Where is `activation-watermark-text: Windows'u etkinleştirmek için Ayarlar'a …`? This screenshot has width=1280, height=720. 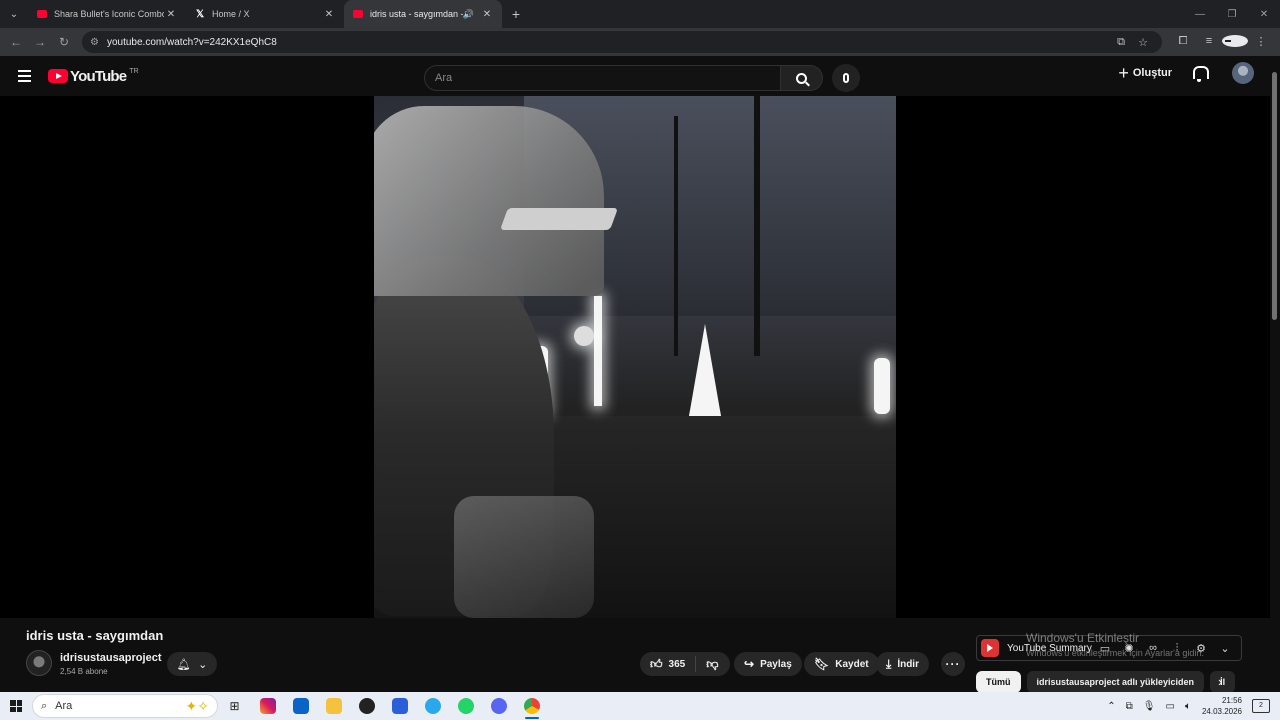
activation-watermark-text: Windows'u etkinleştirmek için Ayarlar'a … is located at coordinates (1115, 653).